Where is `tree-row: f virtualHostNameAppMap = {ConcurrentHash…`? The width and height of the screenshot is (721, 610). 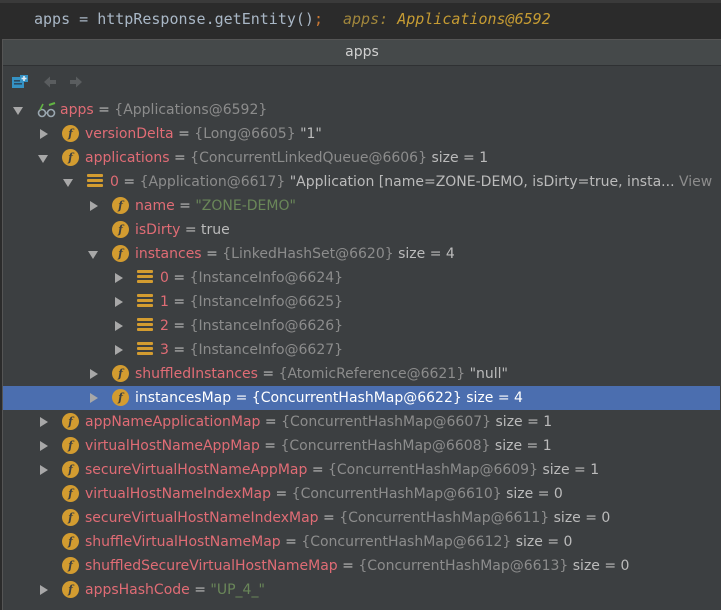 tree-row: f virtualHostNameAppMap = {ConcurrentHash… is located at coordinates (361, 446).